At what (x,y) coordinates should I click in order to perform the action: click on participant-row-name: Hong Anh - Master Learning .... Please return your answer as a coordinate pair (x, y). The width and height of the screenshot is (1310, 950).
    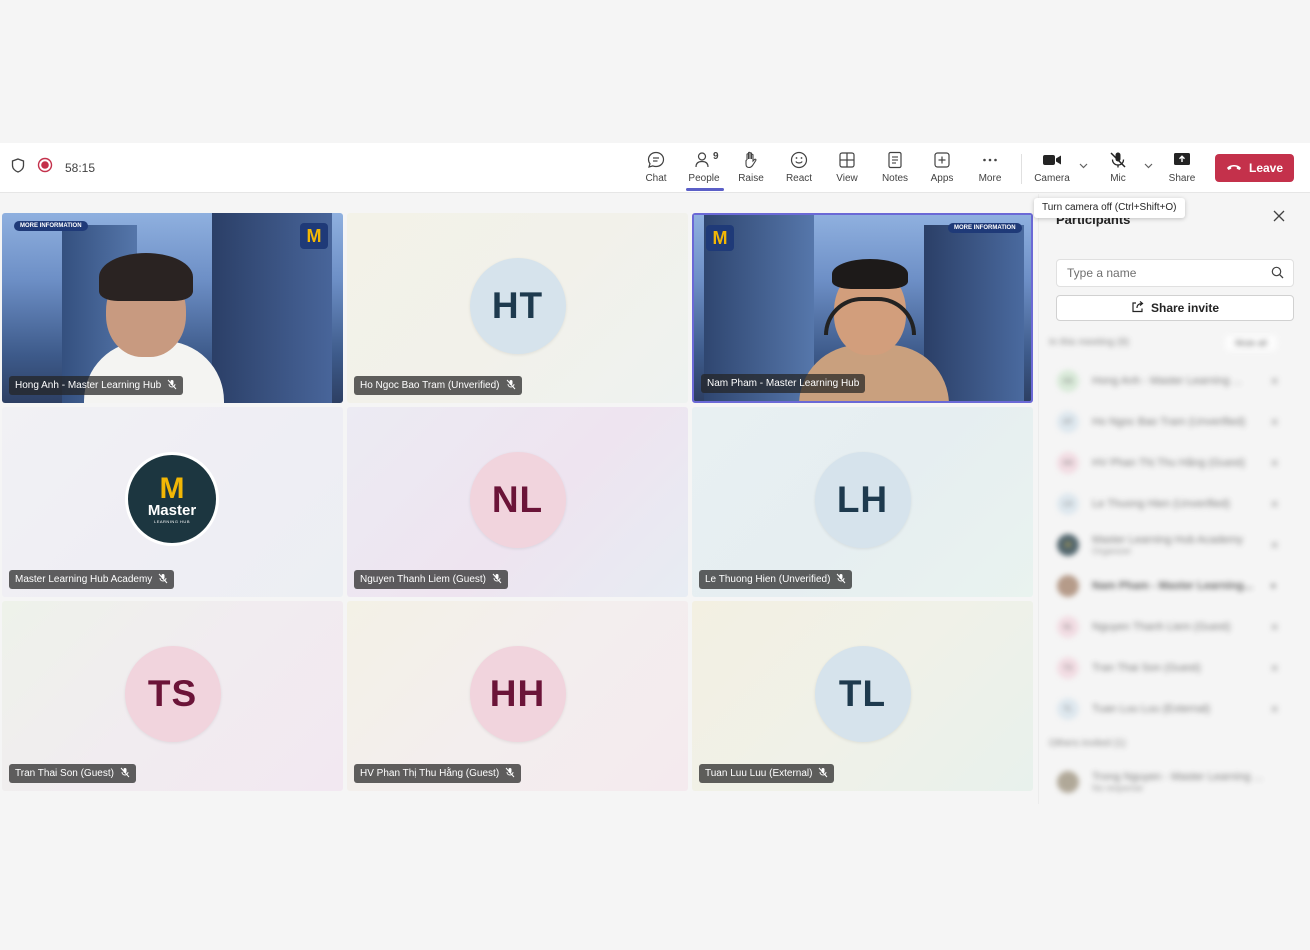
    Looking at the image, I should click on (1167, 381).